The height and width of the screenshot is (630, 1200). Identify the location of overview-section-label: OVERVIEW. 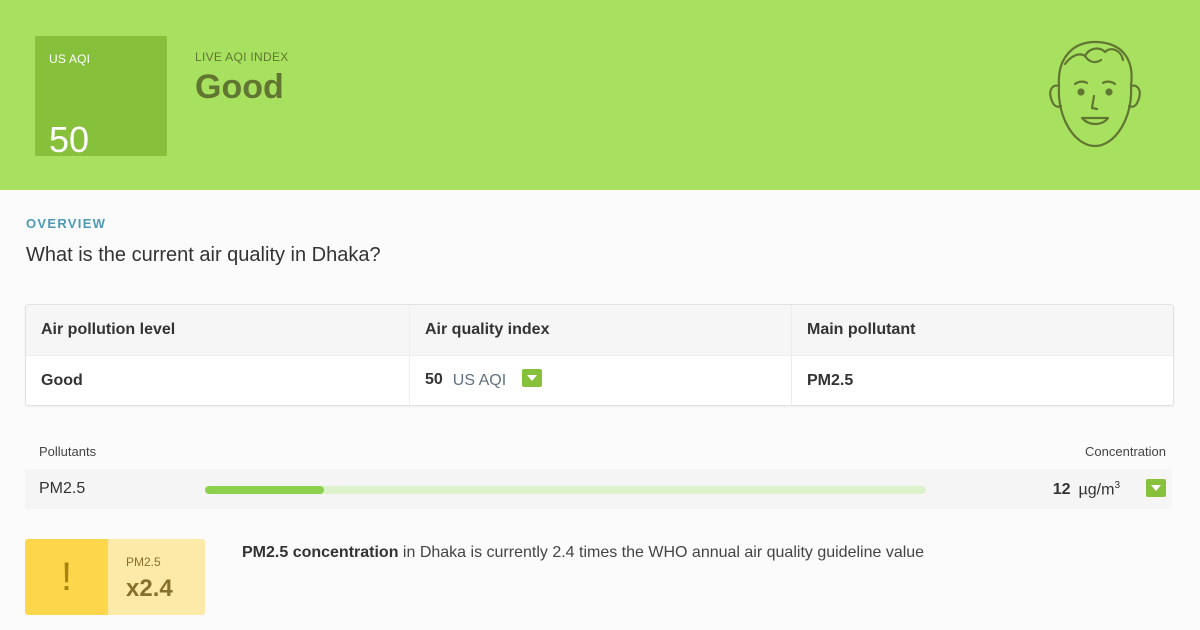
(66, 223).